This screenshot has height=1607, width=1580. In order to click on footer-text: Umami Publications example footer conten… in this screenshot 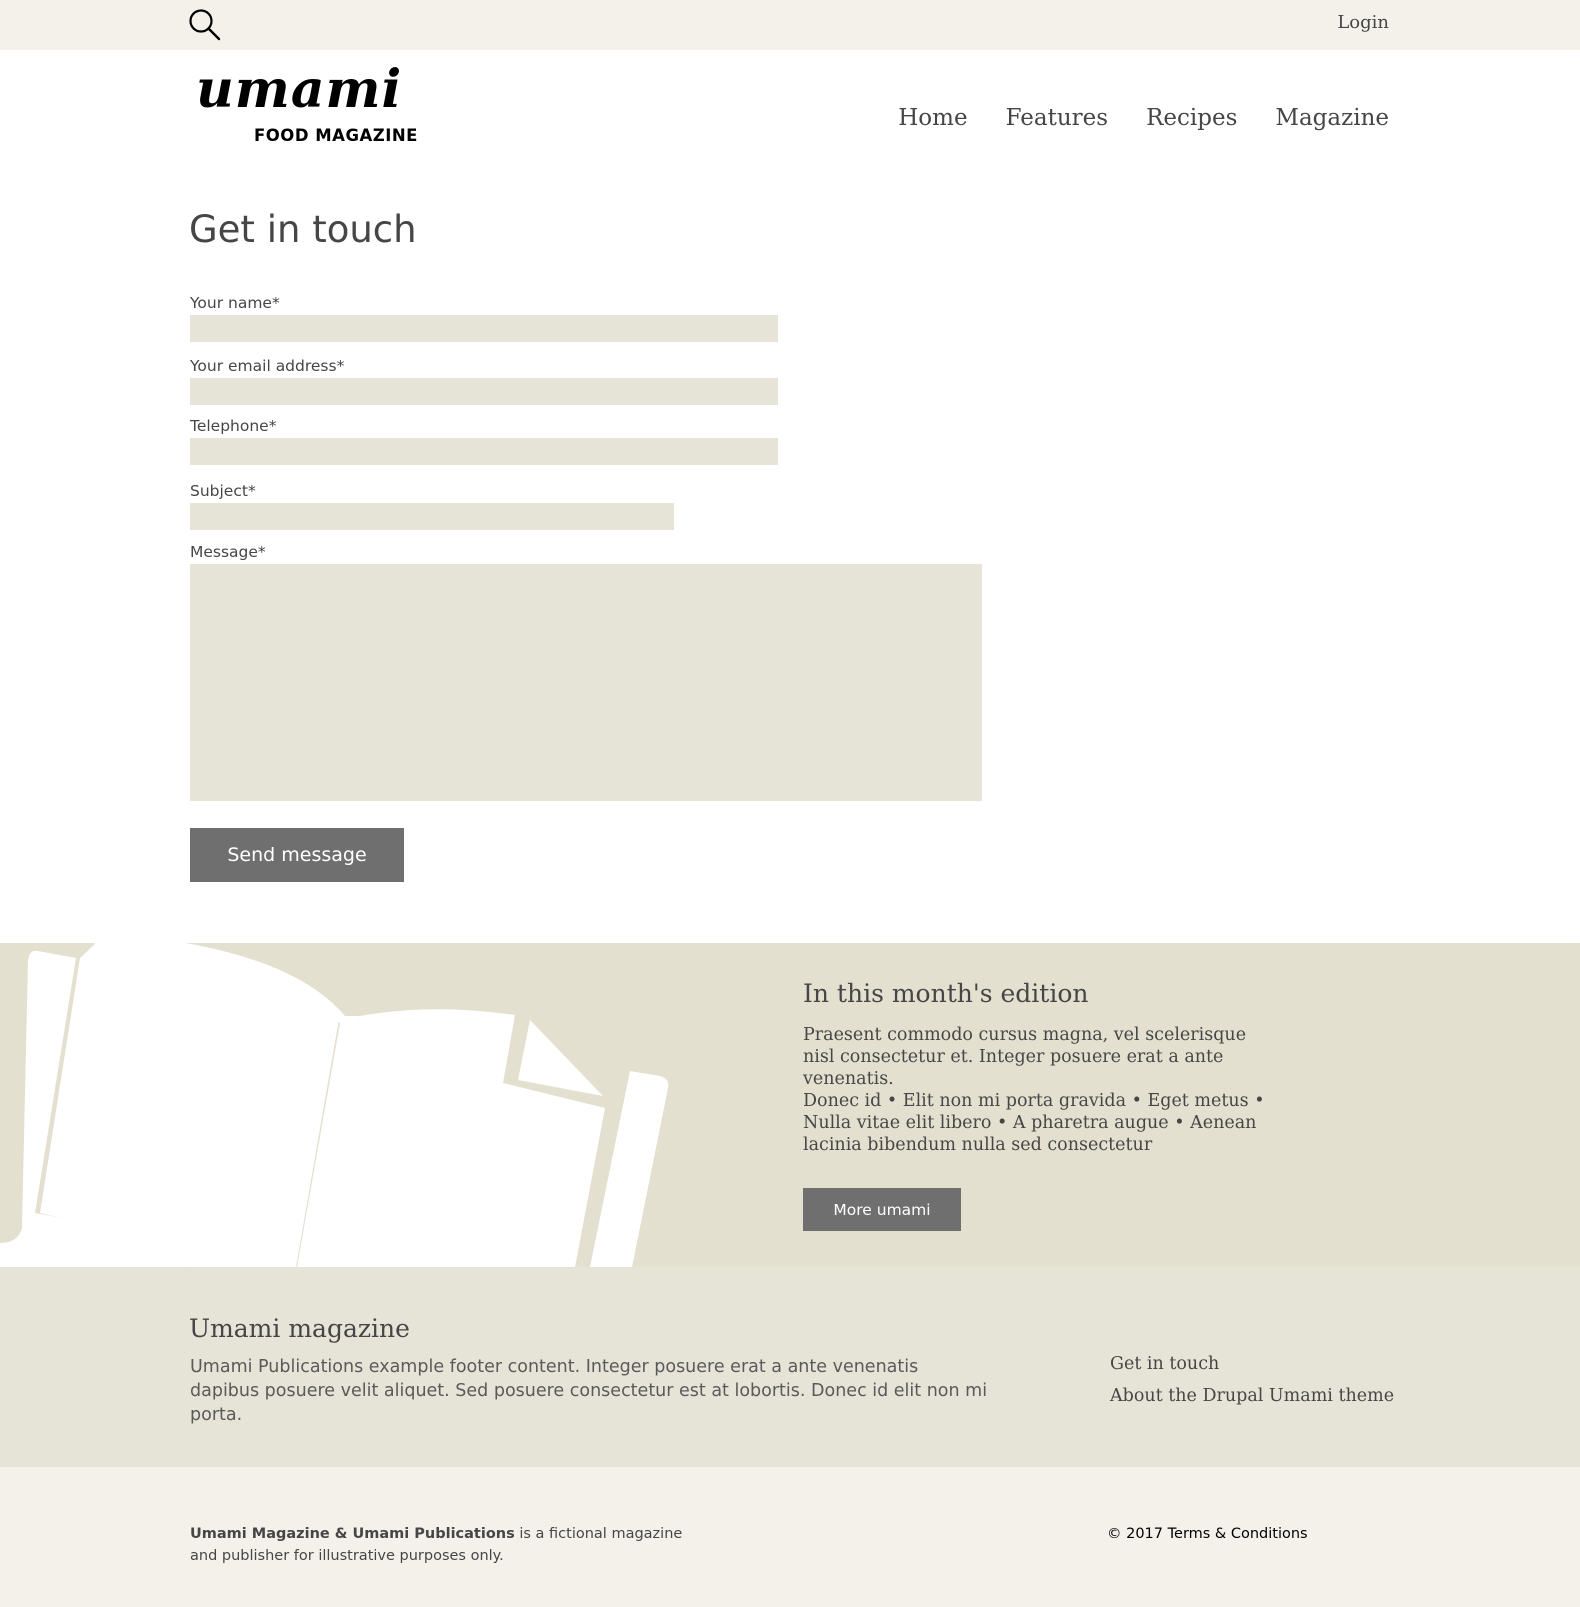, I will do `click(589, 1391)`.